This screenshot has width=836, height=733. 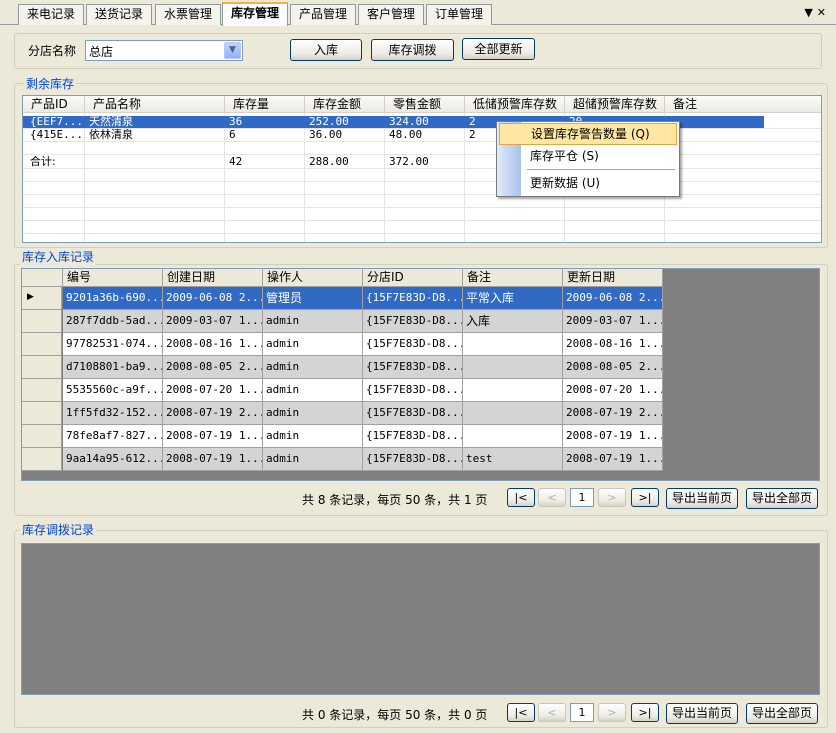 What do you see at coordinates (513, 321) in the screenshot?
I see `table-cell: 入库` at bounding box center [513, 321].